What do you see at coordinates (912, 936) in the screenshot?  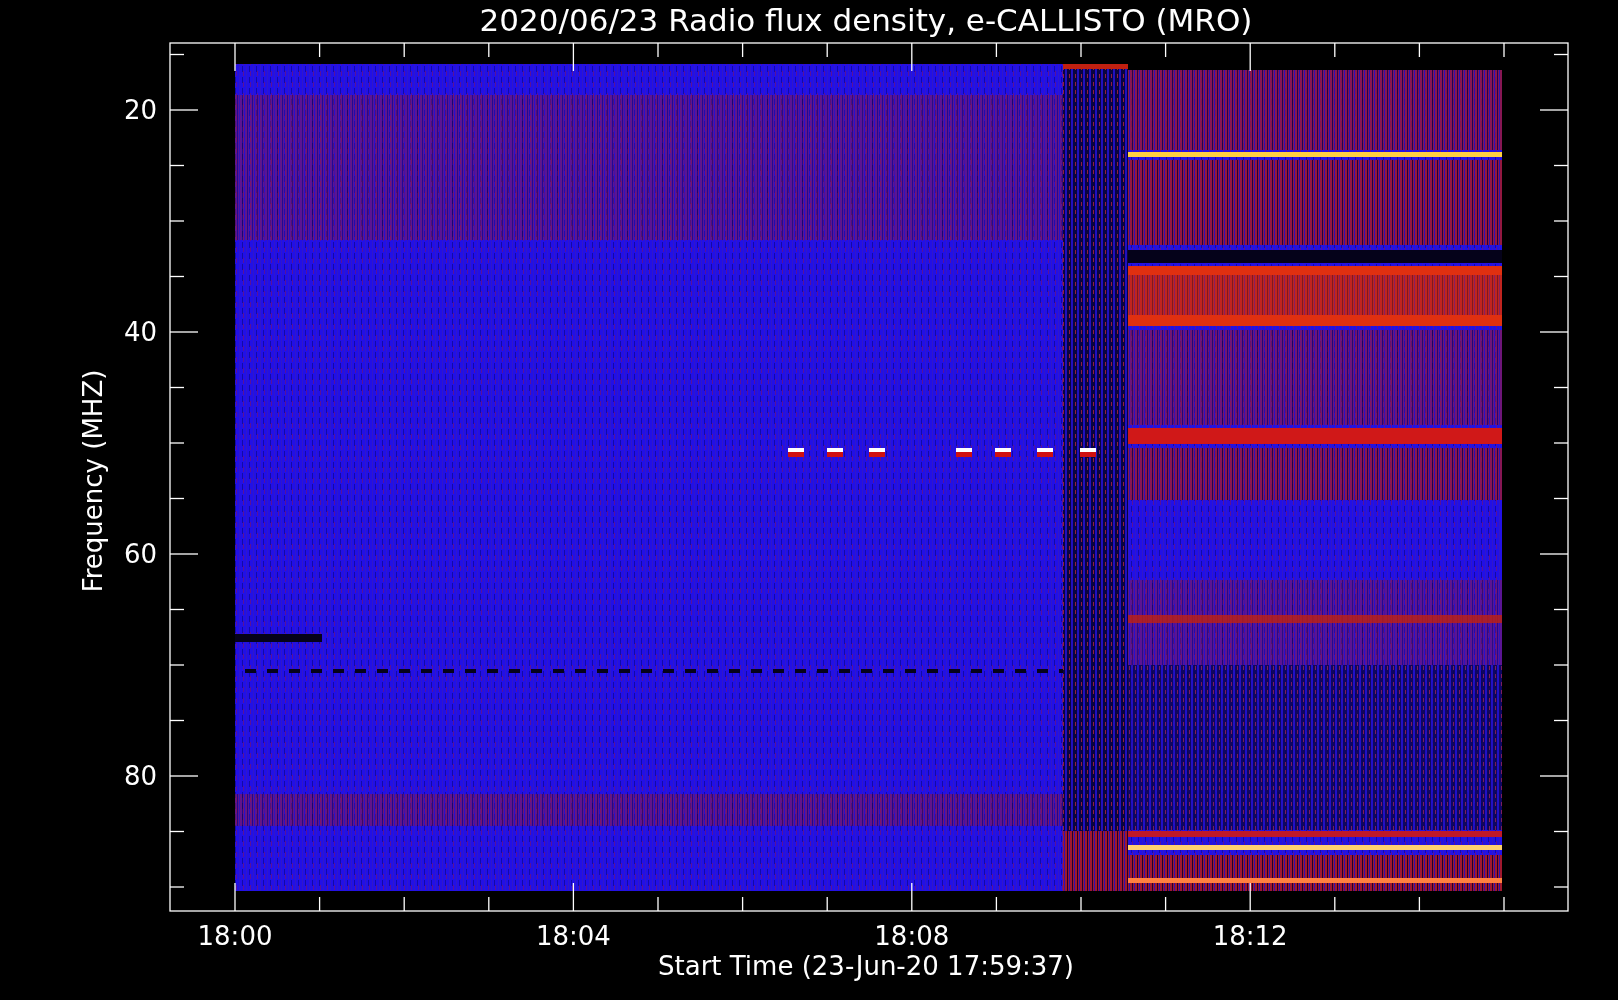 I see `x-axis-tick-label: 18:08` at bounding box center [912, 936].